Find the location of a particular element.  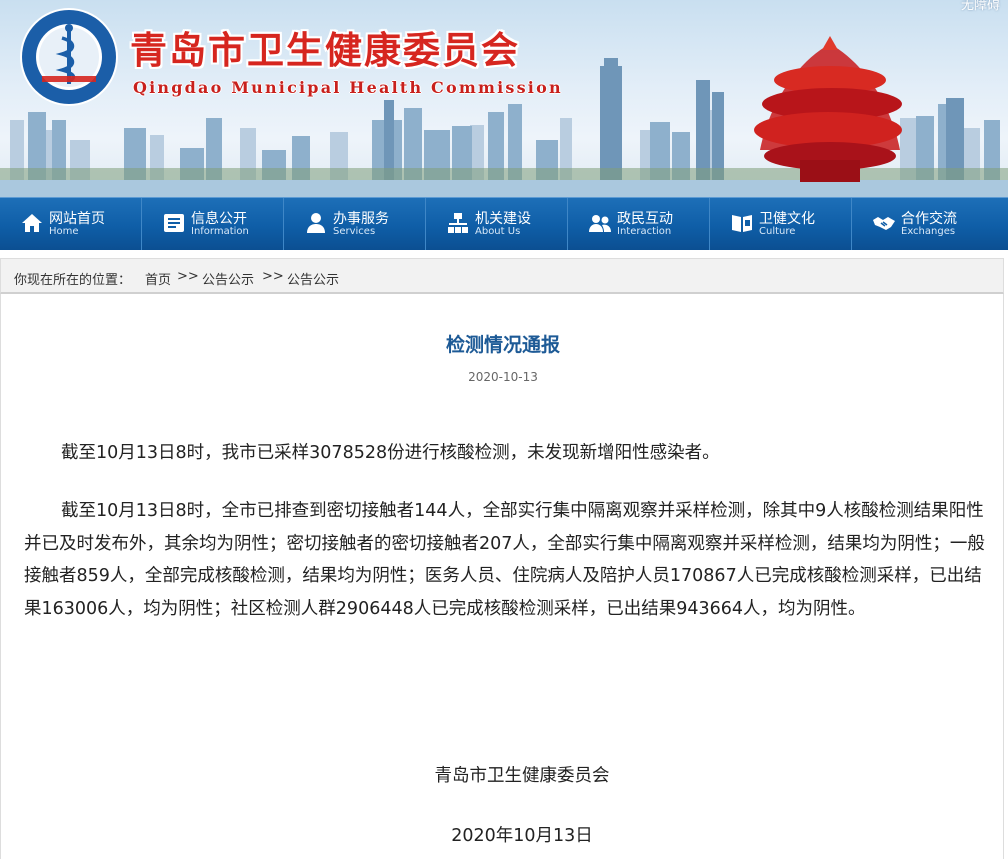

article-signature-date: 2020年10月13日 is located at coordinates (522, 836).